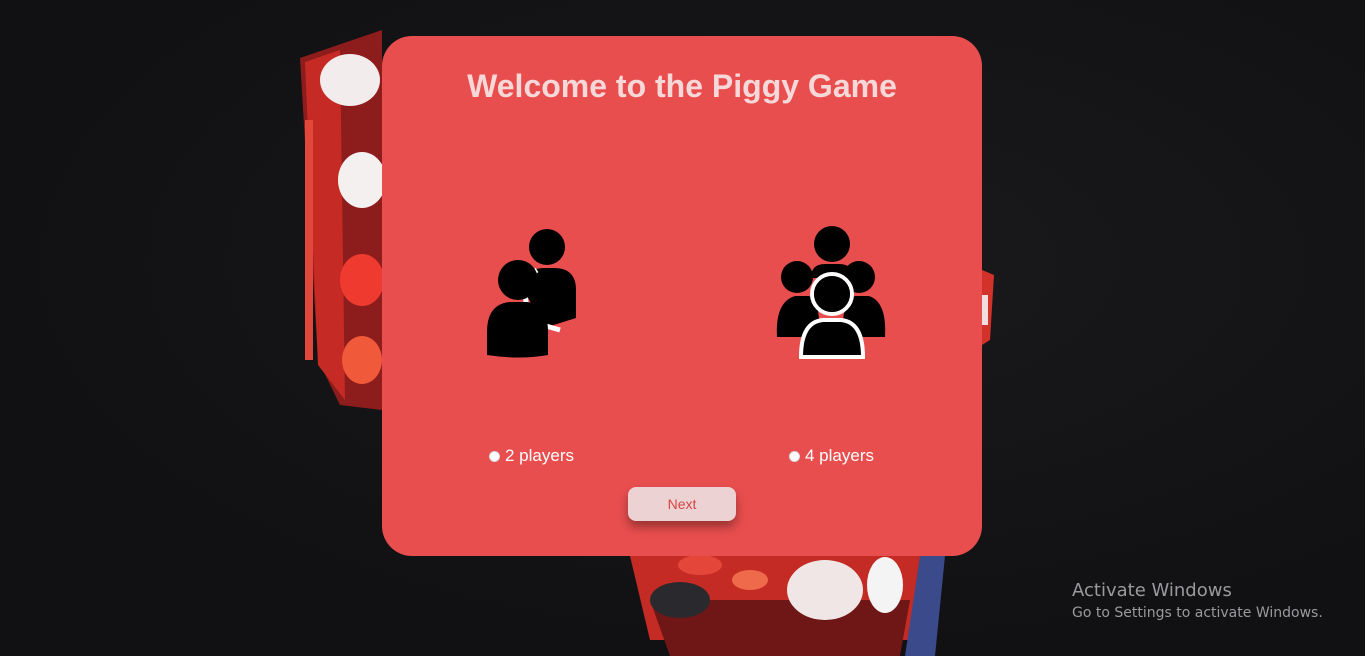 This screenshot has height=656, width=1365. Describe the element at coordinates (831, 292) in the screenshot. I see `four-users-icon` at that location.